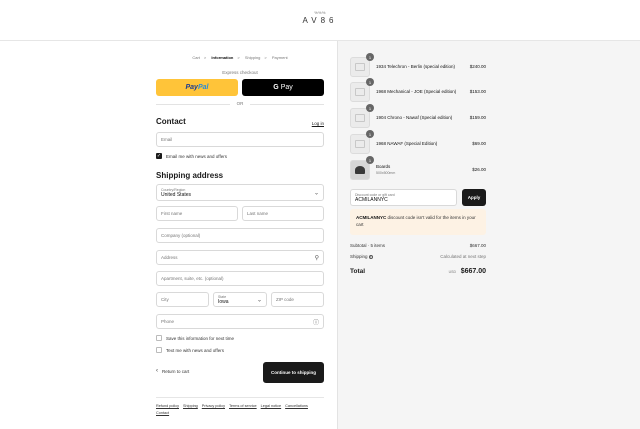 The height and width of the screenshot is (429, 640). I want to click on company-placeholder: Company (optional), so click(181, 235).